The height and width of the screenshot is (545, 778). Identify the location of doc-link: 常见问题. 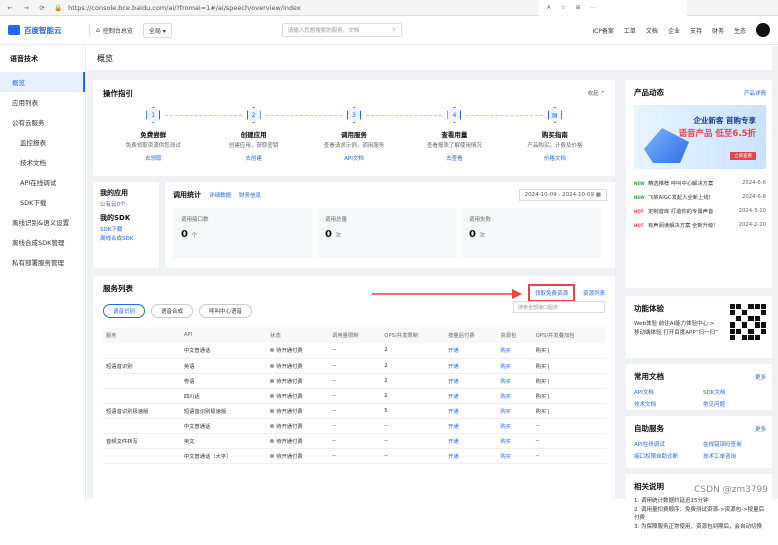
(734, 404).